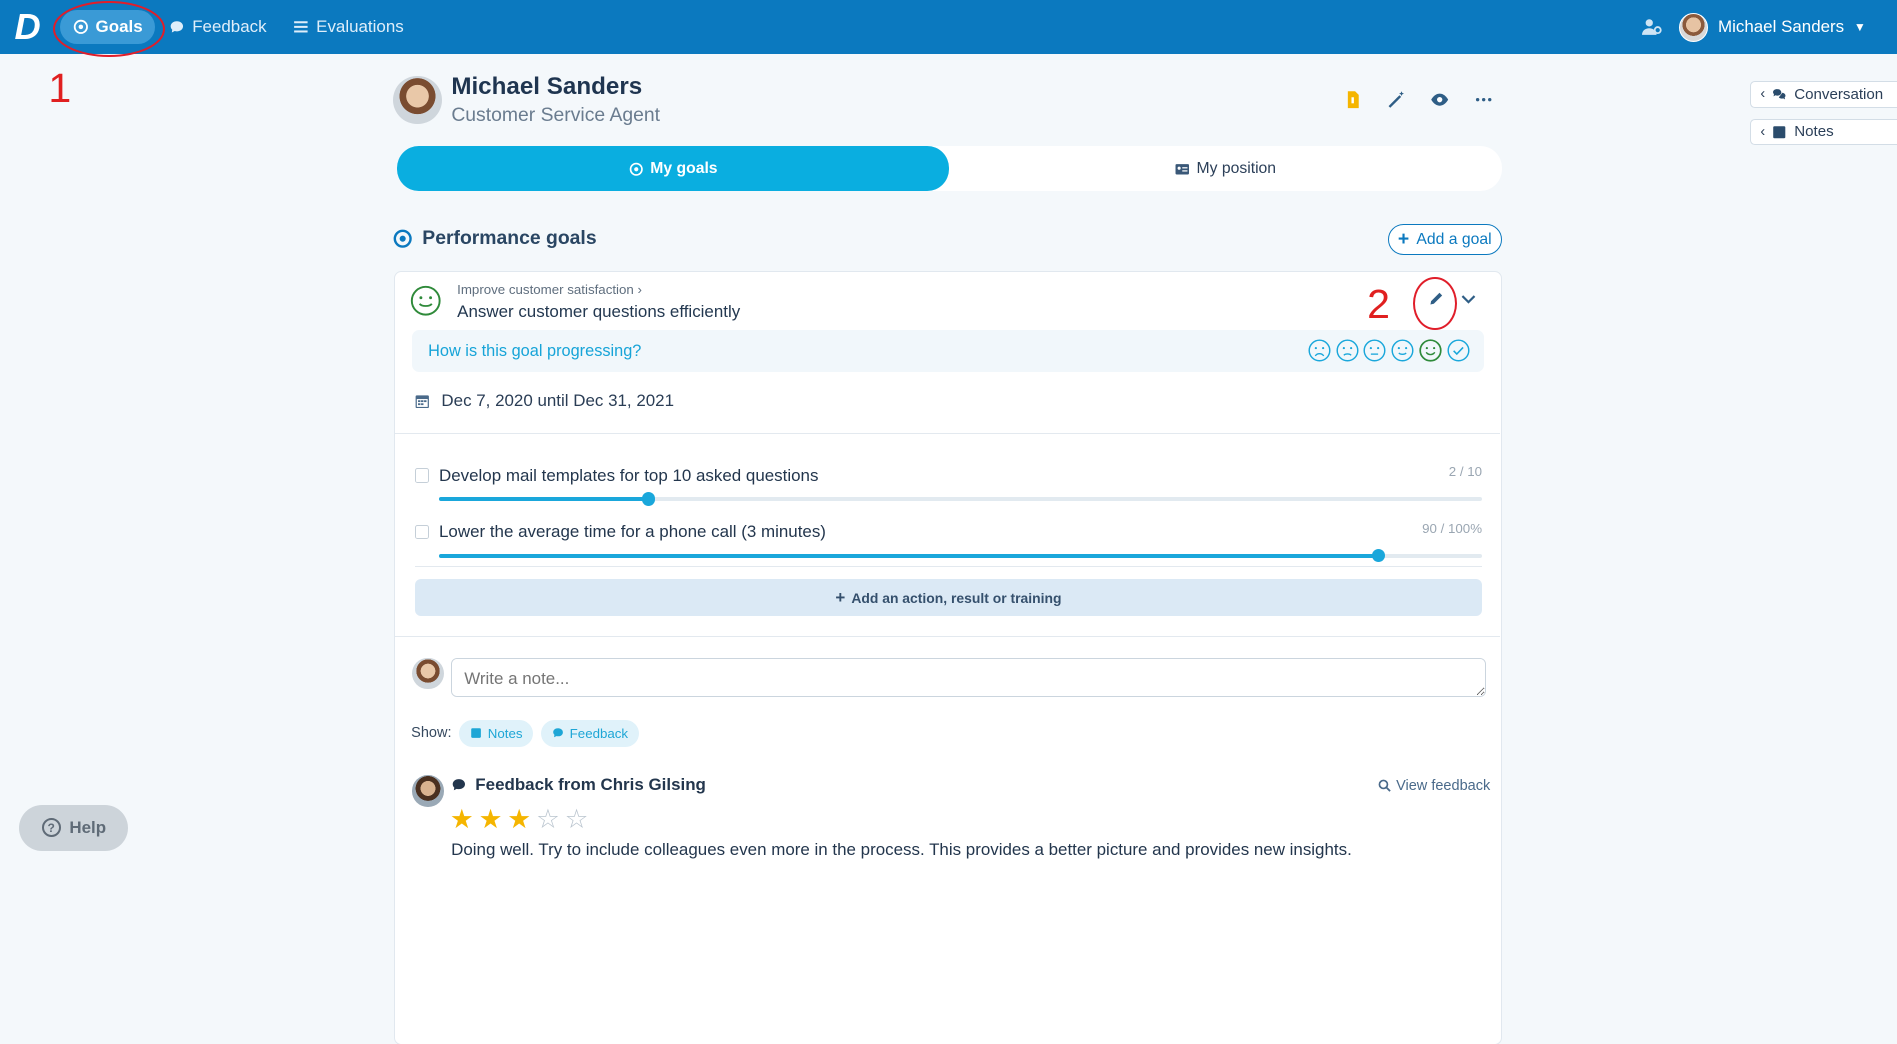 This screenshot has height=1044, width=1897. I want to click on action-value: 2 / 10, so click(1465, 472).